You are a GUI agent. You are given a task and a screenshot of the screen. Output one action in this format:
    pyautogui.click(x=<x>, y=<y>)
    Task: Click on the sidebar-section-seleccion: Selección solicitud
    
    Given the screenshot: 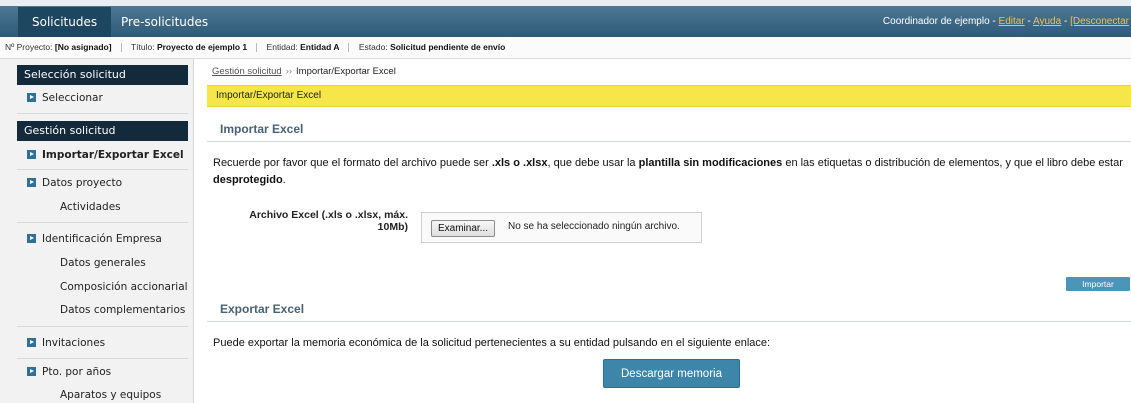 What is the action you would take?
    pyautogui.click(x=102, y=75)
    